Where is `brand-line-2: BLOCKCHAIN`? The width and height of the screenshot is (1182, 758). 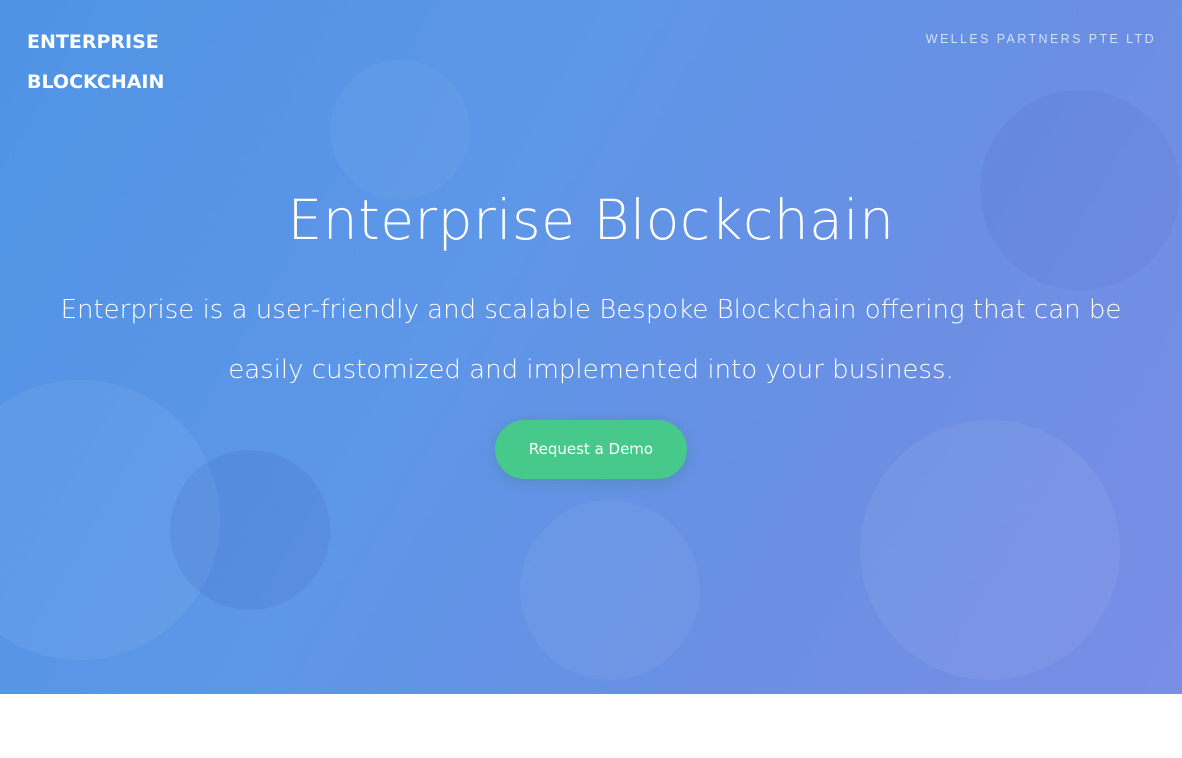 brand-line-2: BLOCKCHAIN is located at coordinates (96, 82).